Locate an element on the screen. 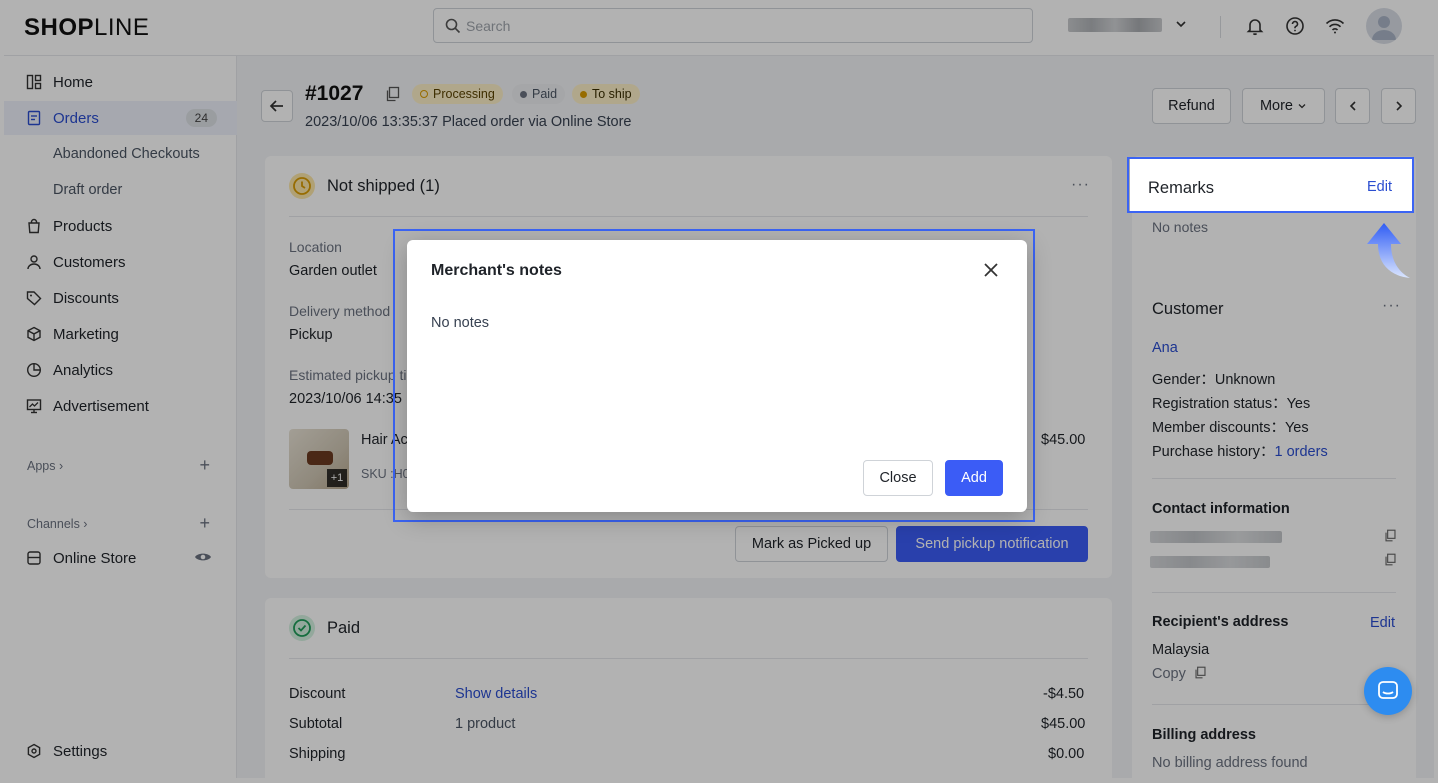 Image resolution: width=1438 pixels, height=783 pixels. close-button: Close is located at coordinates (898, 478).